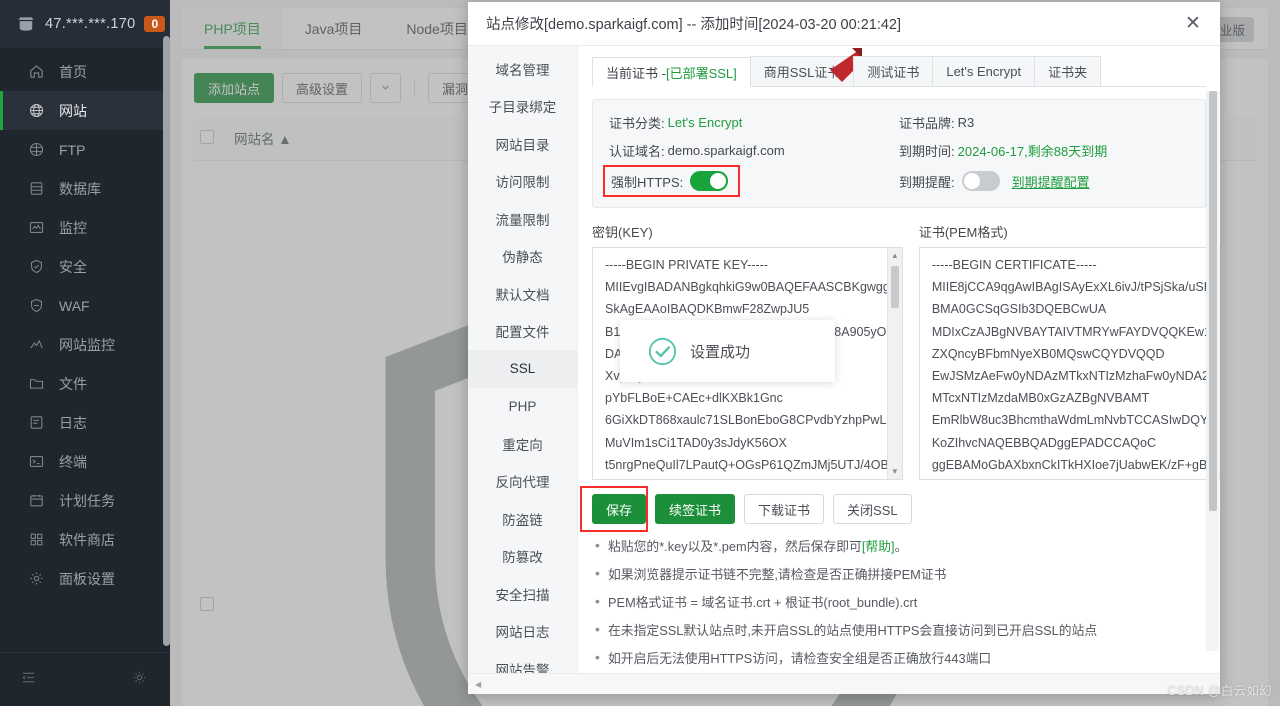 The image size is (1280, 706). I want to click on modal-footer-scrollbar: ◀, so click(844, 683).